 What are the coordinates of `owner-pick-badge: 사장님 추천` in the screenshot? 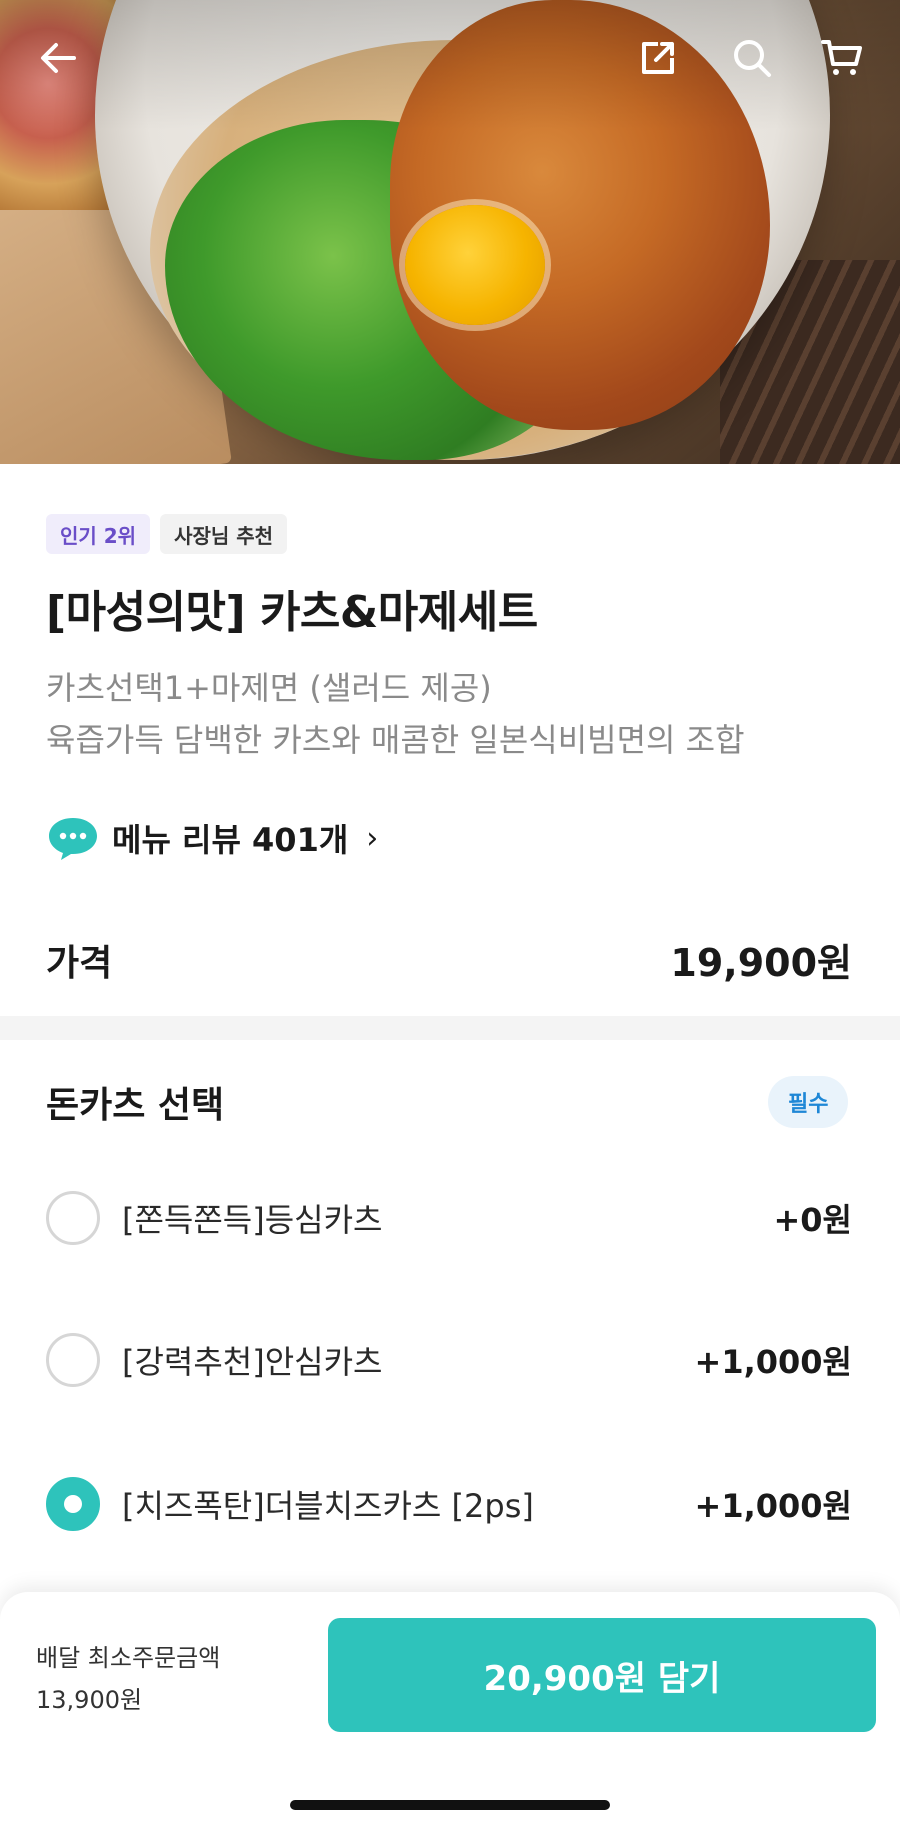 It's located at (224, 534).